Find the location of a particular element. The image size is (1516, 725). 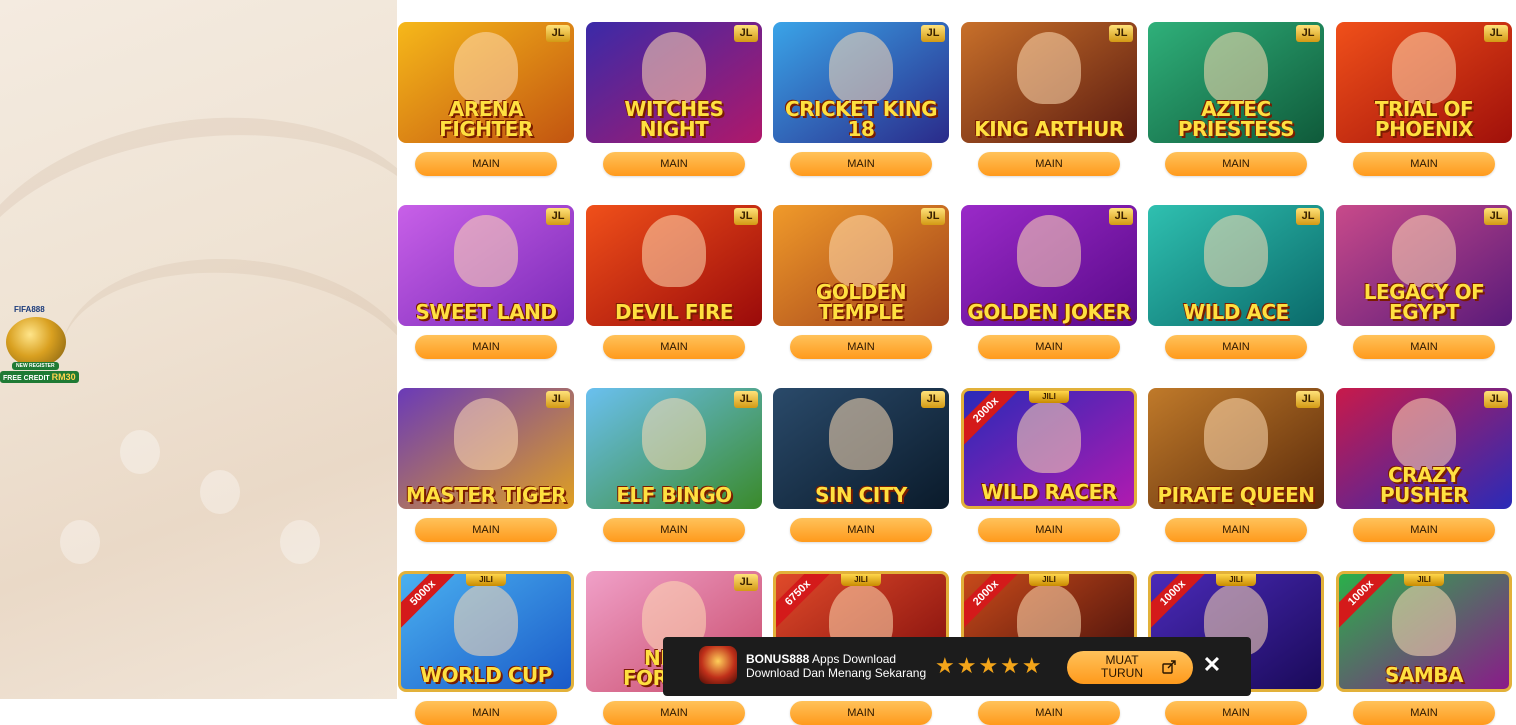

game-title: AZTEC PRIESTESS is located at coordinates (1236, 119).